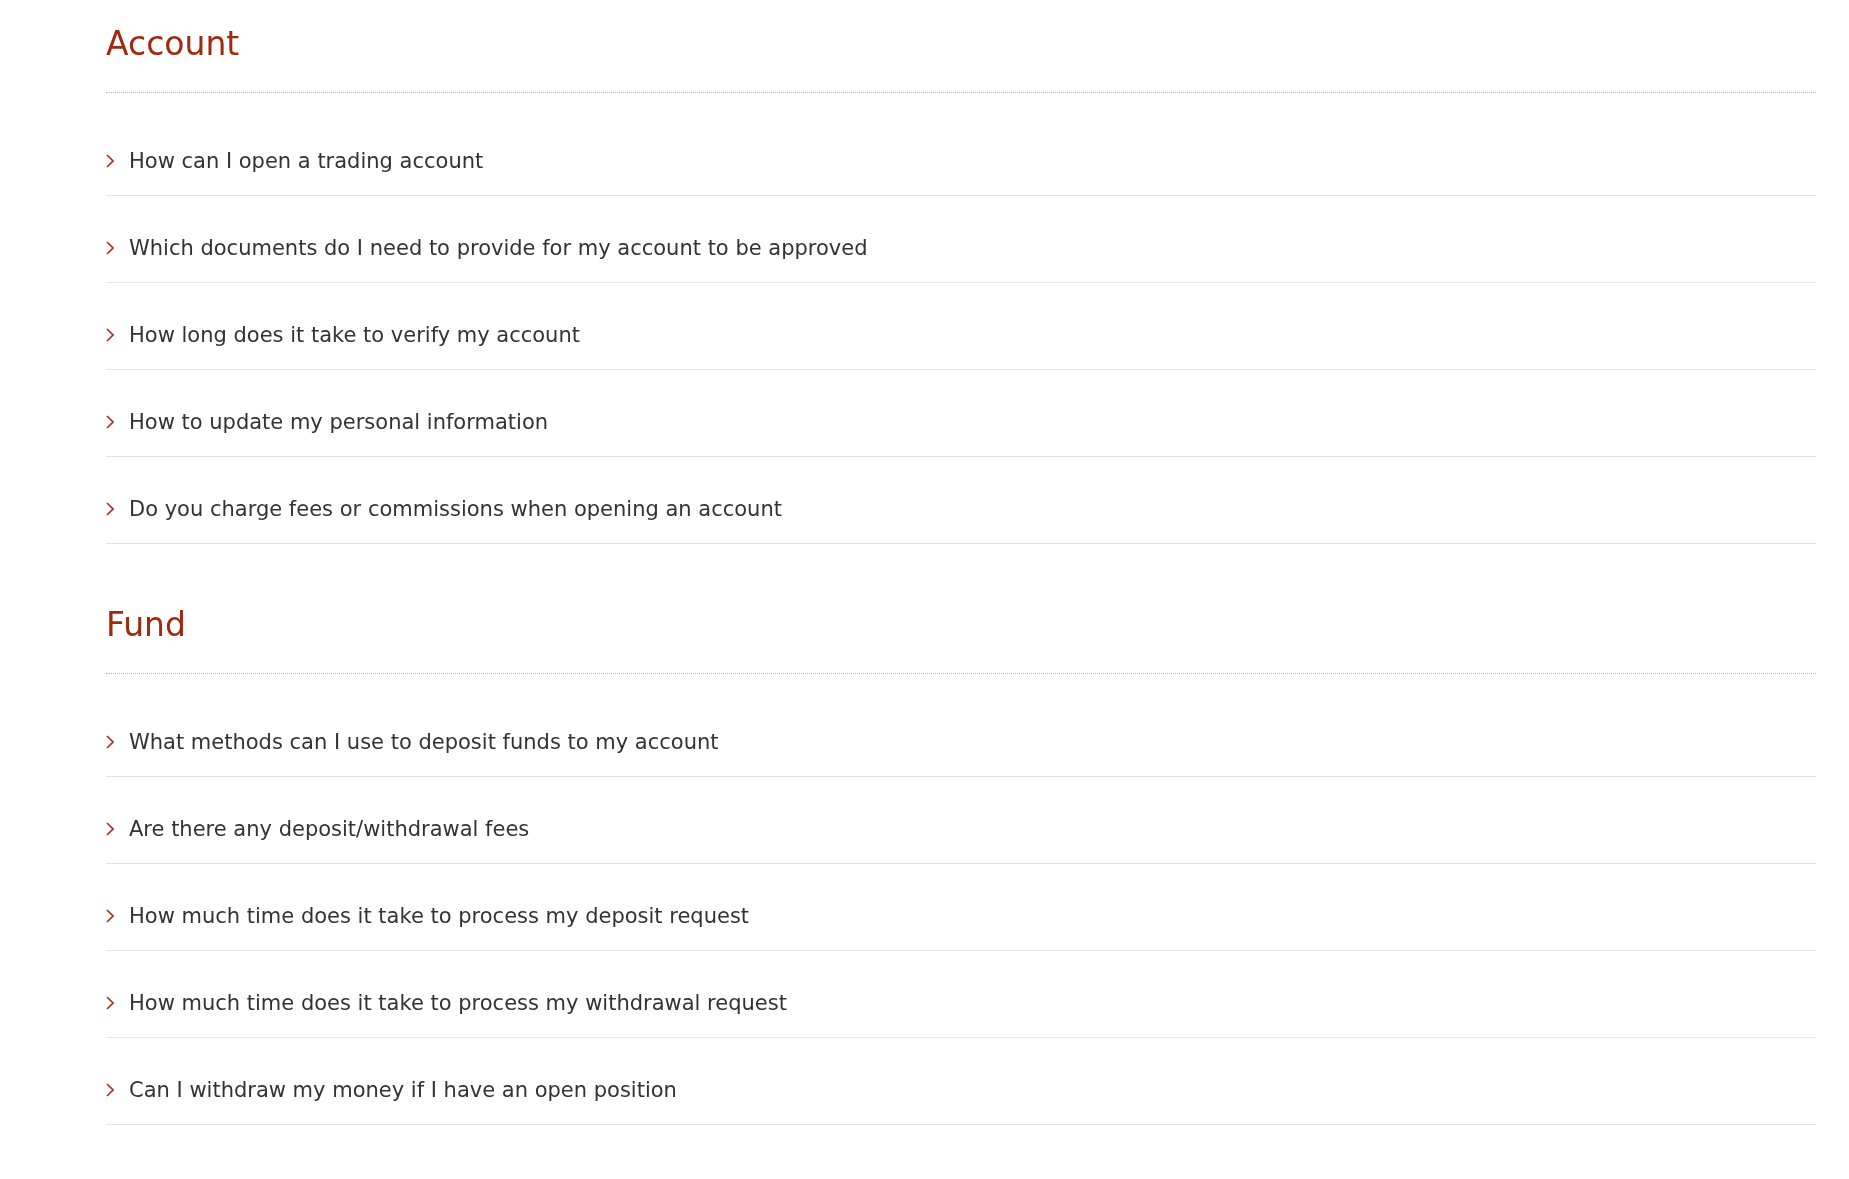 The width and height of the screenshot is (1849, 1179). I want to click on faq-question: How long does it take to verify my account, so click(354, 335).